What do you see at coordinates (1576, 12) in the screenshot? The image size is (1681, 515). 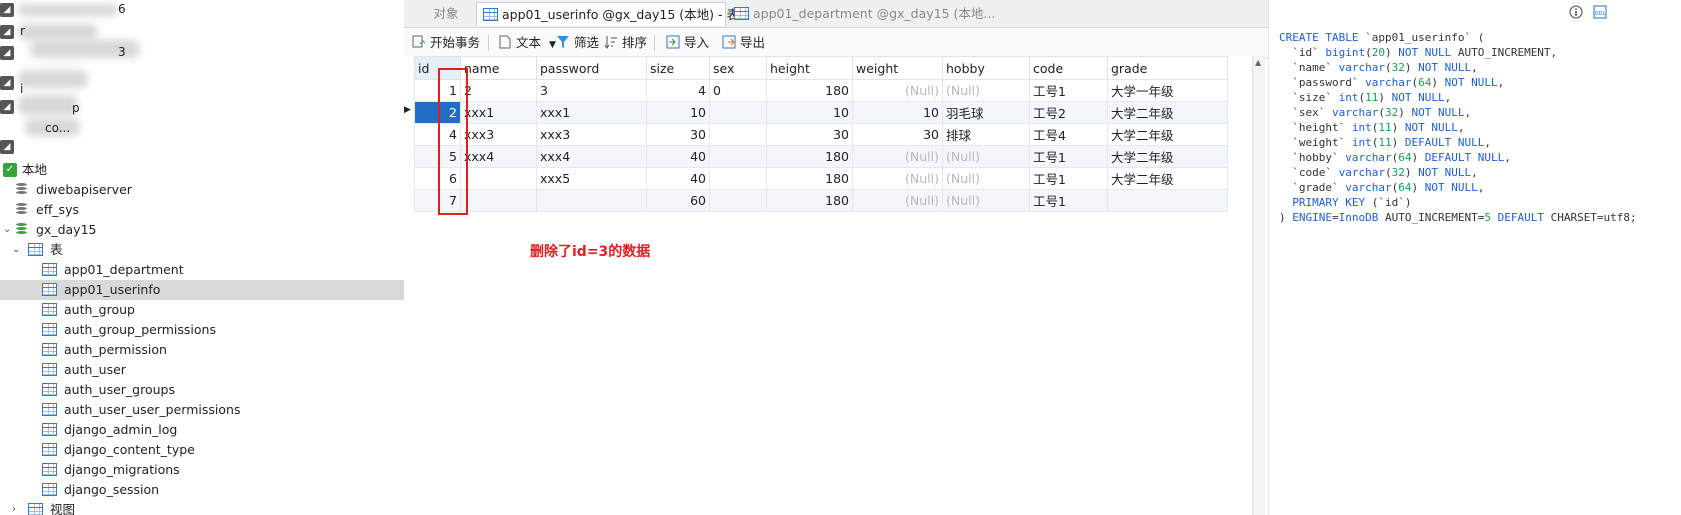 I see `info-icon` at bounding box center [1576, 12].